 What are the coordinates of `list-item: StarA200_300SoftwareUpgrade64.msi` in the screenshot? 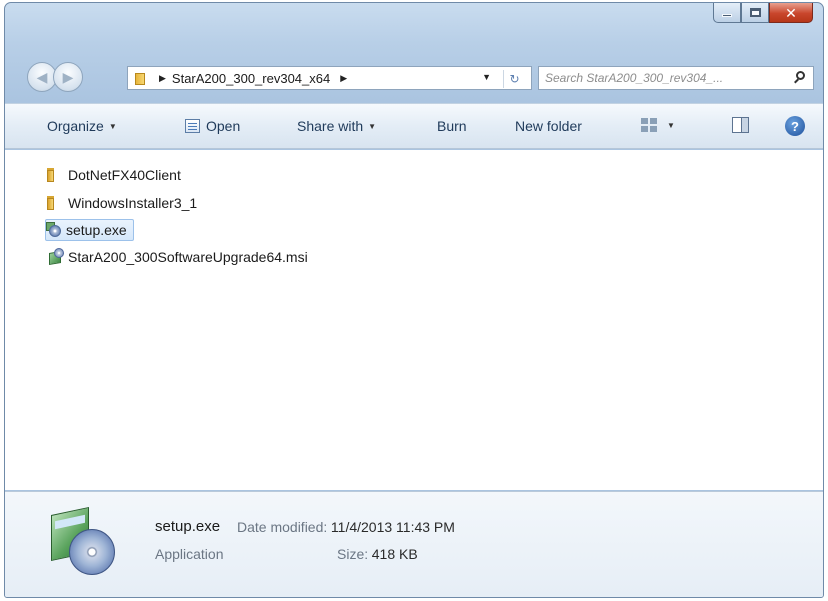 It's located at (177, 257).